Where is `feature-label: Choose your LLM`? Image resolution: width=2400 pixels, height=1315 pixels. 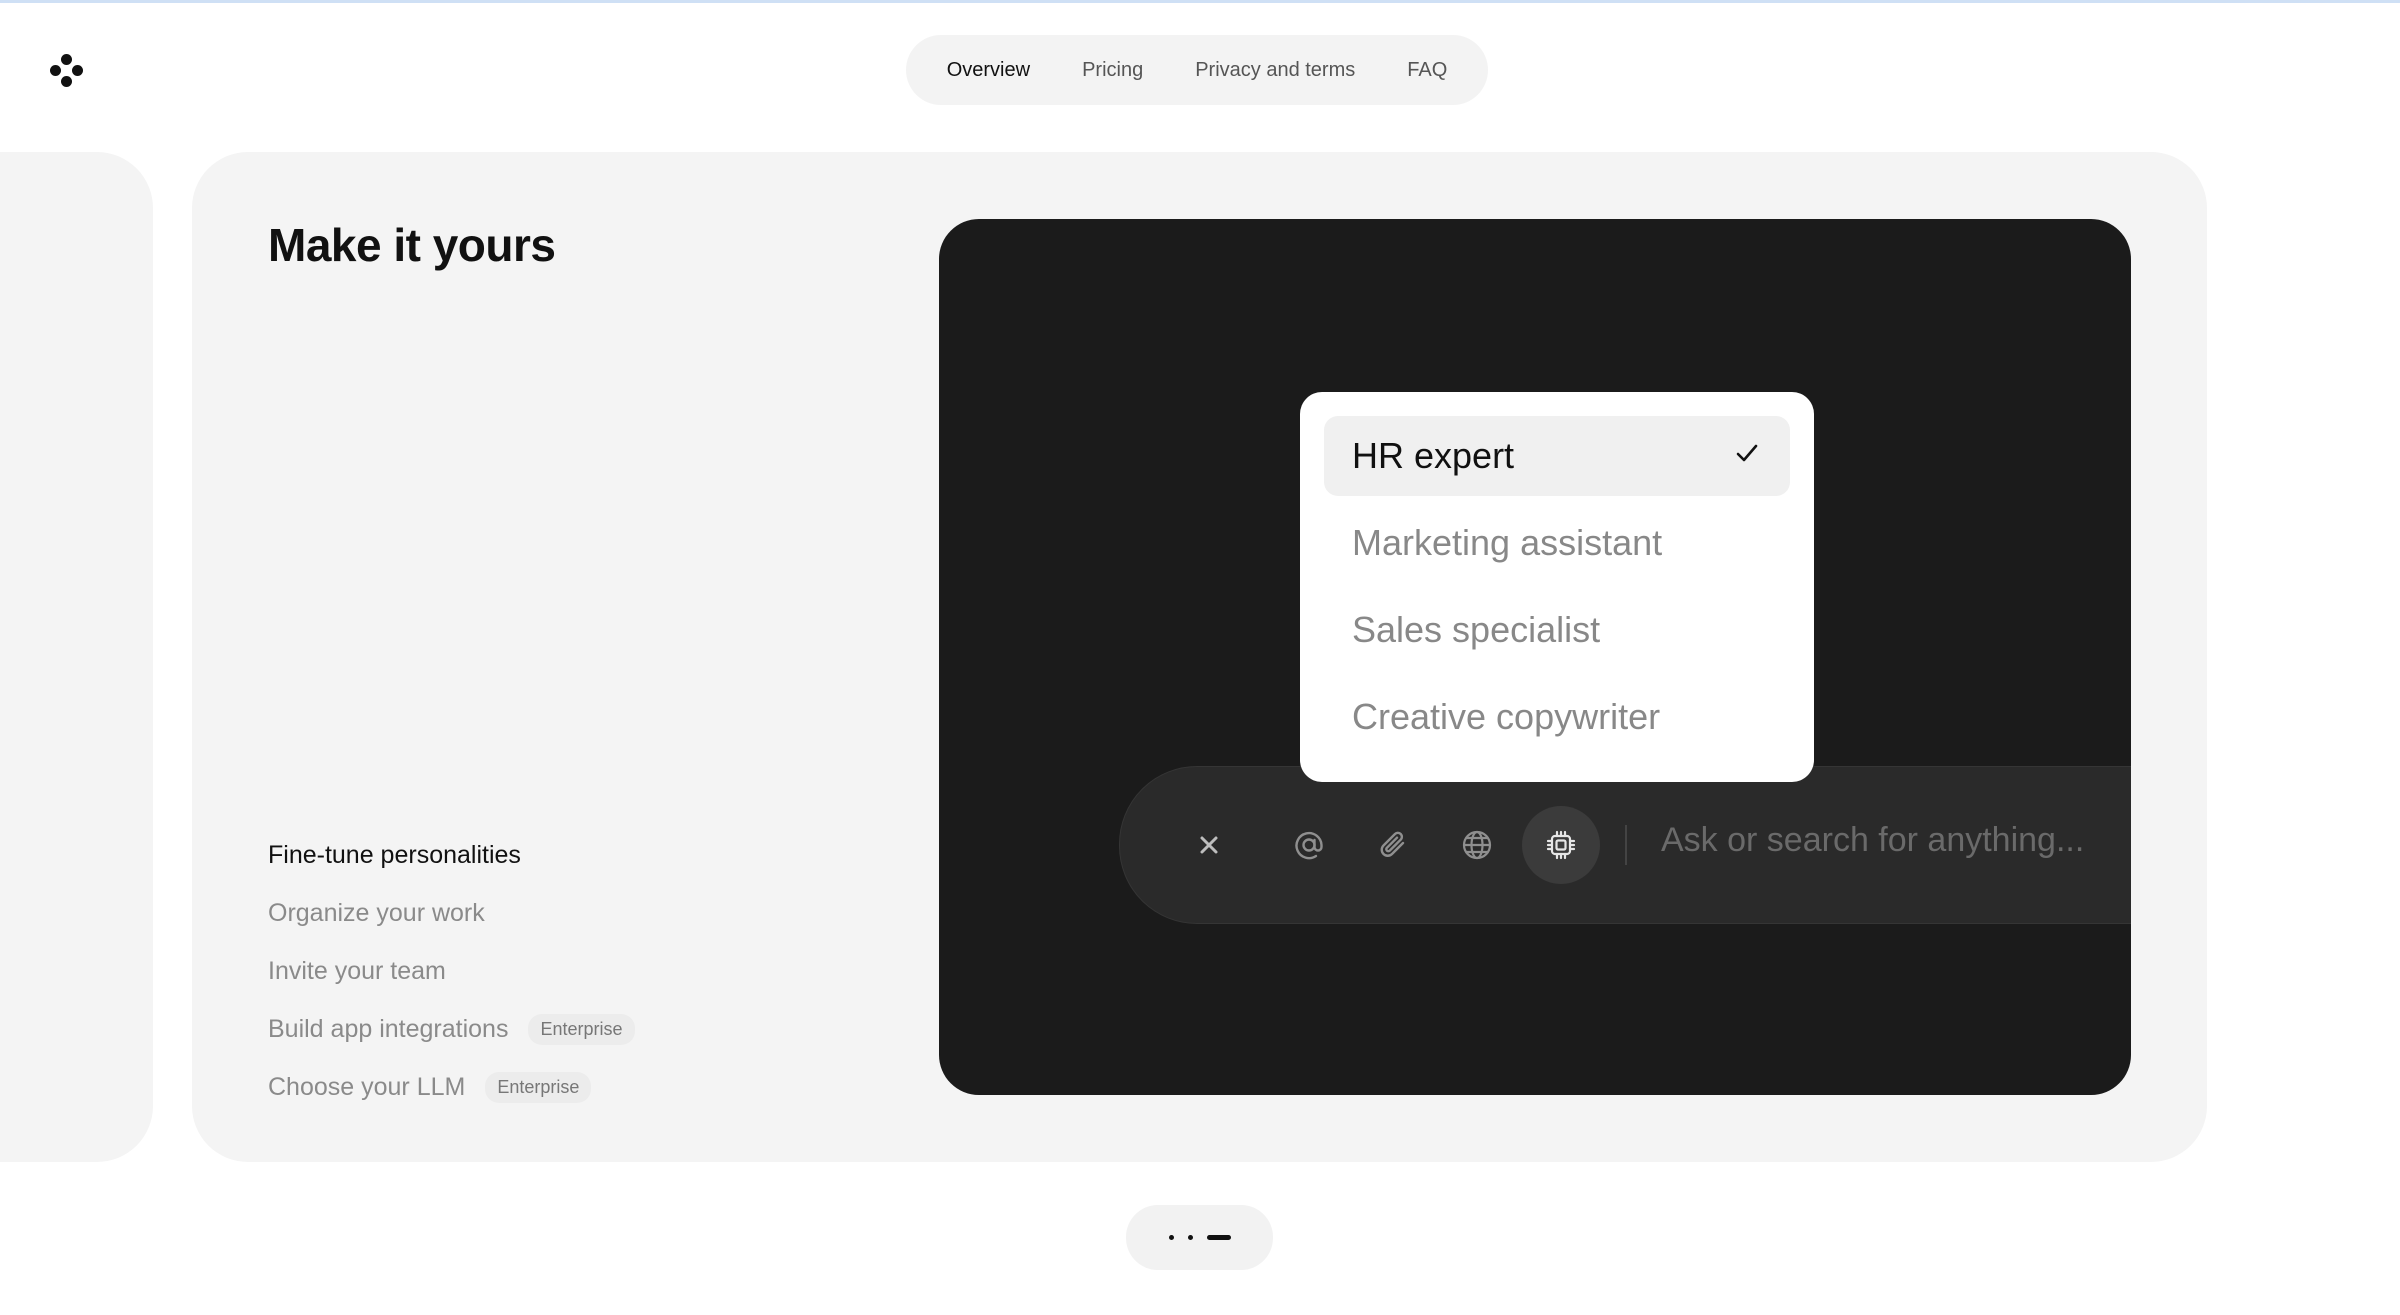
feature-label: Choose your LLM is located at coordinates (367, 1086).